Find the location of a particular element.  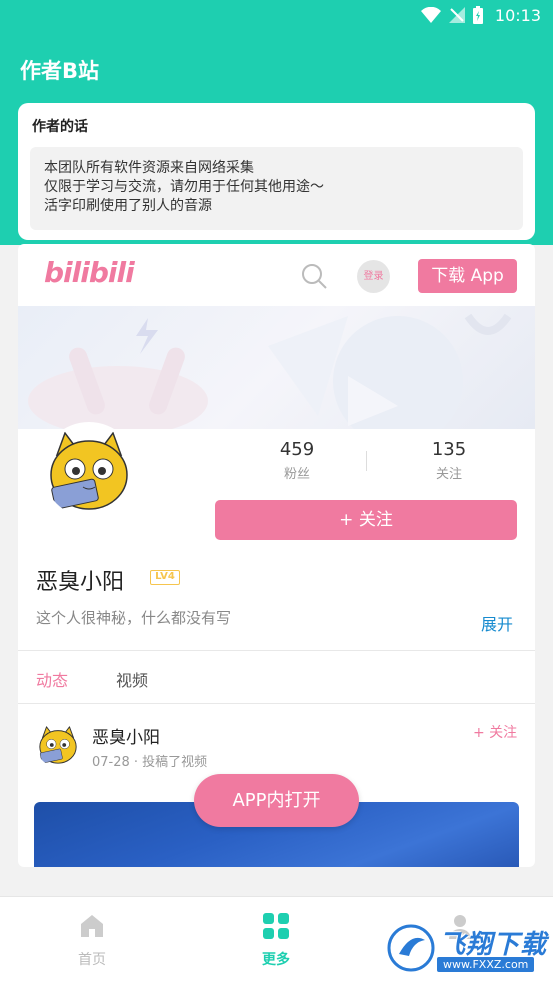

watermark-text: 飞翔下载 is located at coordinates (493, 945).